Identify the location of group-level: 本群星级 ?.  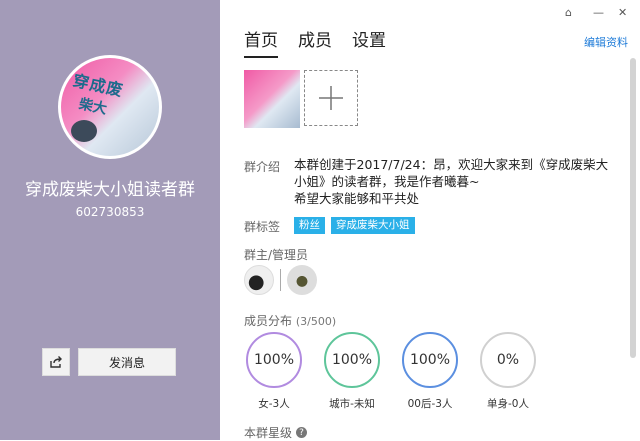
(276, 432).